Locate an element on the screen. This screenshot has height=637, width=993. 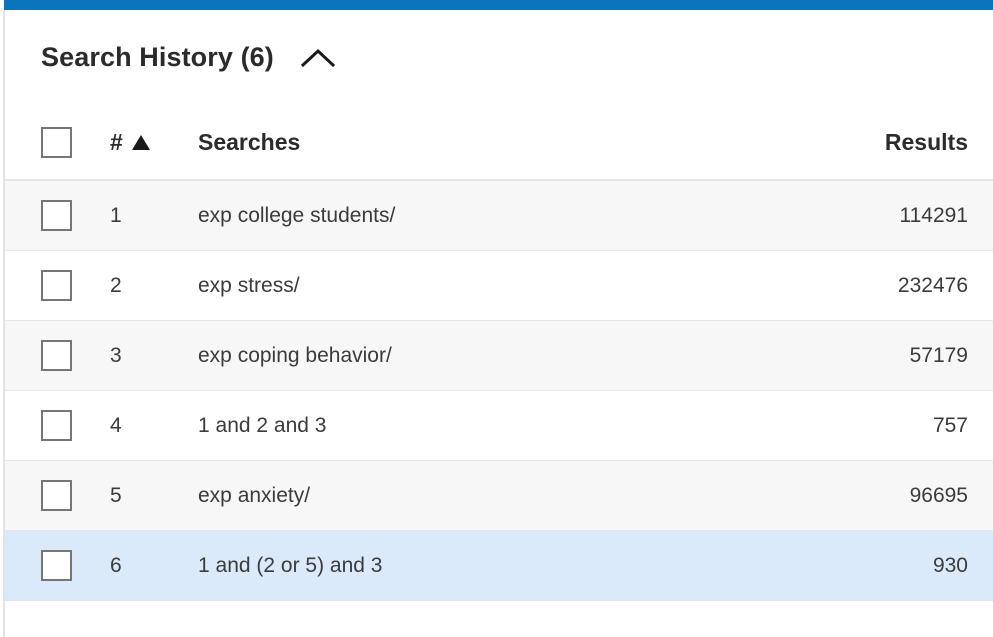
table-header: # Searches Results is located at coordinates (499, 143).